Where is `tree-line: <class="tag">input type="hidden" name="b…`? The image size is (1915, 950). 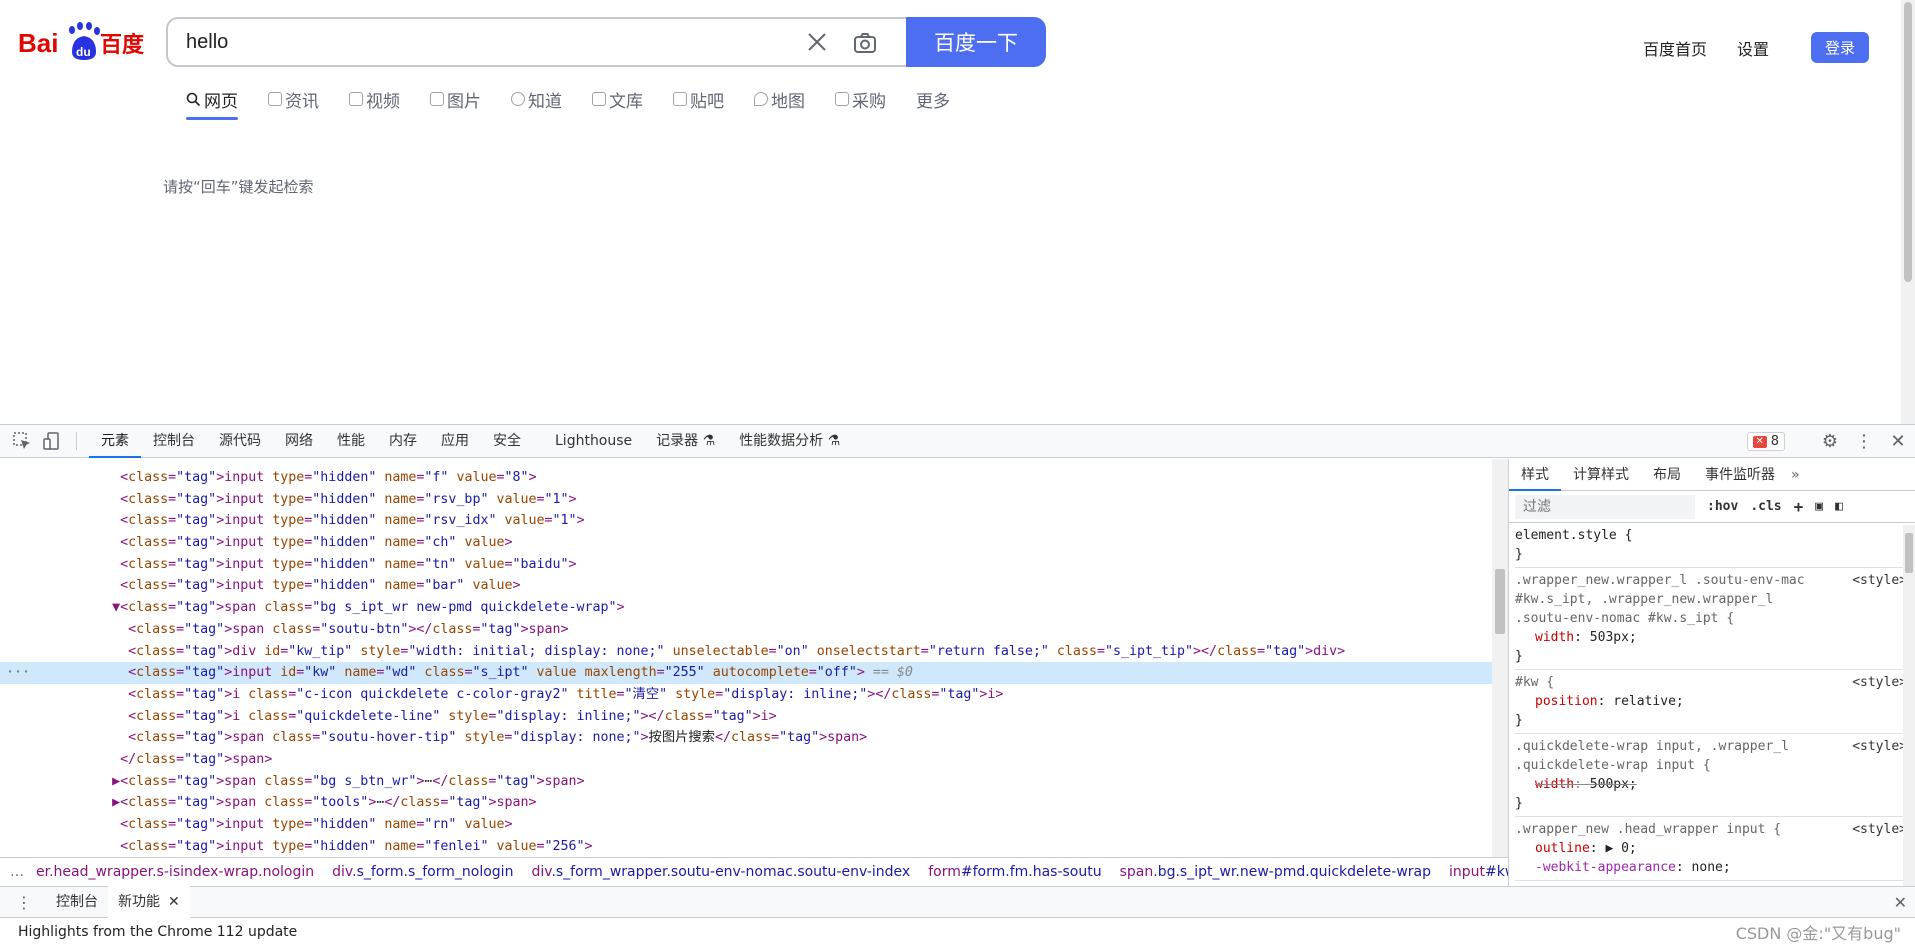
tree-line: <class="tag">input type="hidden" name="b… is located at coordinates (746, 586).